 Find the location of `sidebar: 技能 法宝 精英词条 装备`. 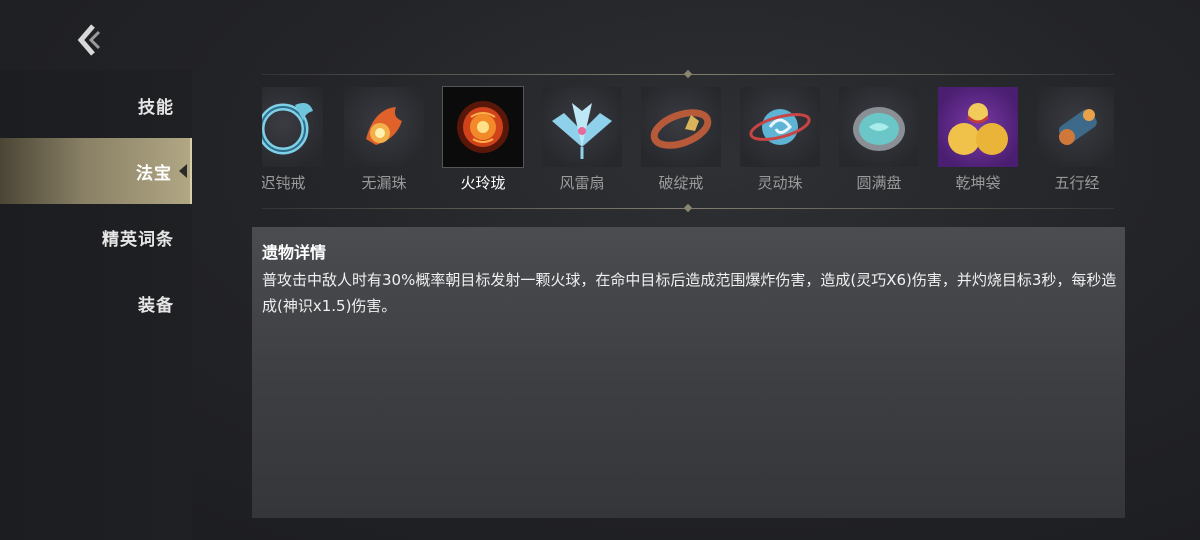

sidebar: 技能 法宝 精英词条 装备 is located at coordinates (96, 305).